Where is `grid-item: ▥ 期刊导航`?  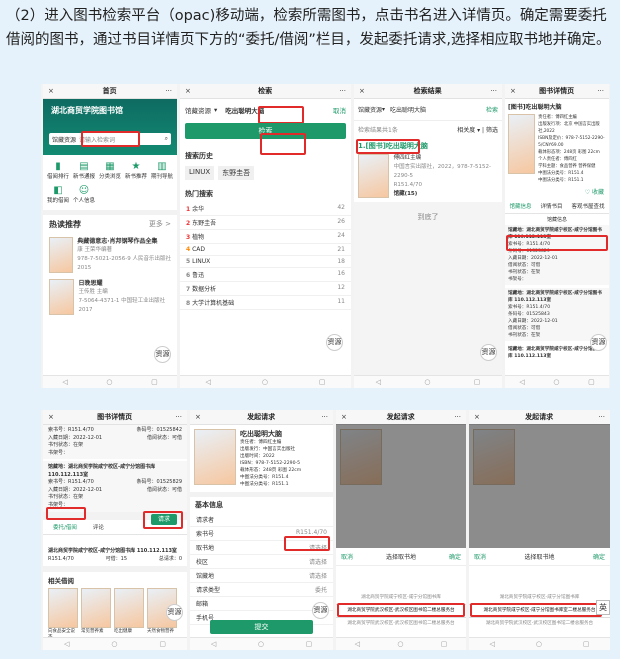 grid-item: ▥ 期刊导航 is located at coordinates (162, 170).